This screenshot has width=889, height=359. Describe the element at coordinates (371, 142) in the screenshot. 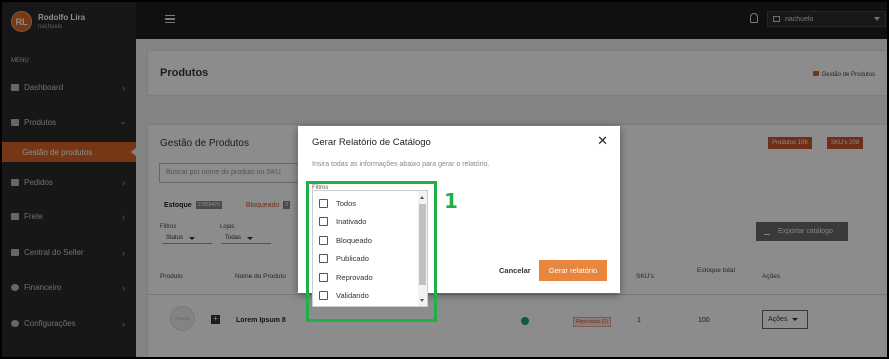

I see `modal-title: Gerar Relatório de Catálogo` at that location.